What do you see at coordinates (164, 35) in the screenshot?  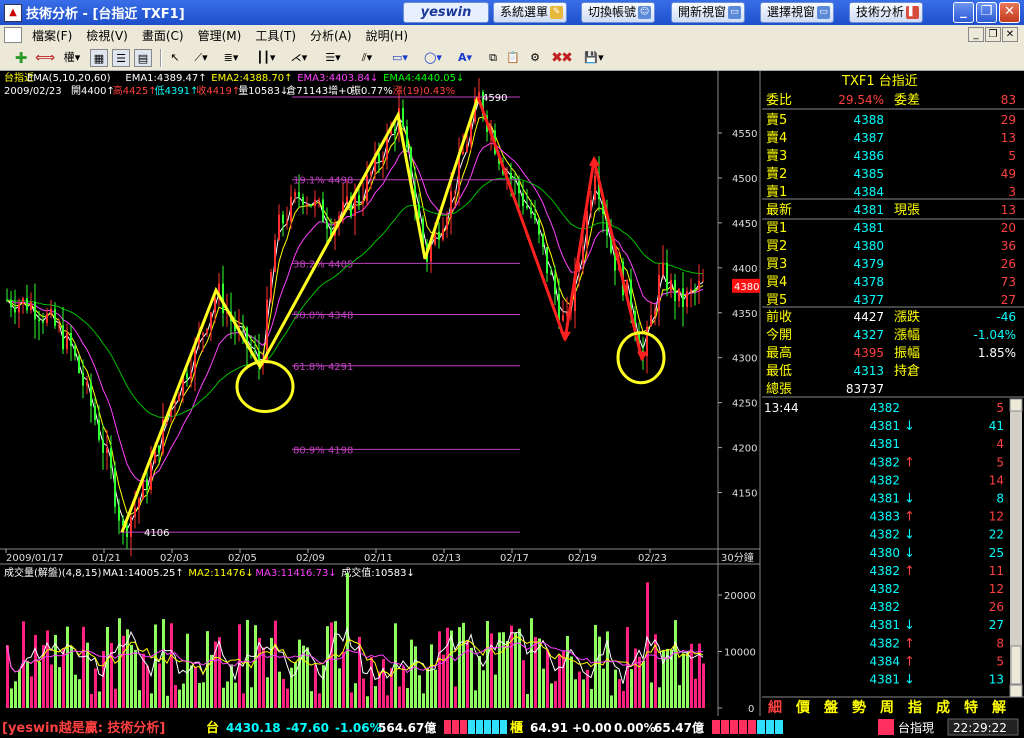 I see `menu-screen: 畫面(C)` at bounding box center [164, 35].